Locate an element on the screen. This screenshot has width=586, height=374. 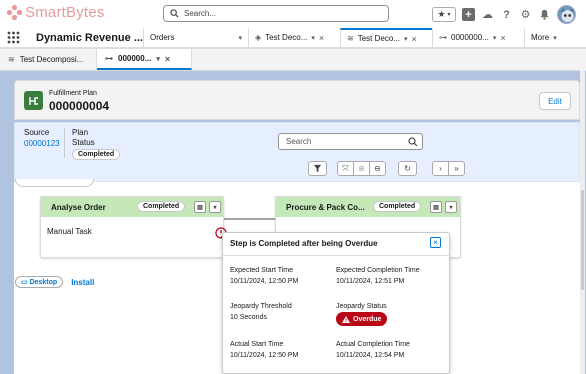
gear-icon: ⚙ is located at coordinates (525, 14).